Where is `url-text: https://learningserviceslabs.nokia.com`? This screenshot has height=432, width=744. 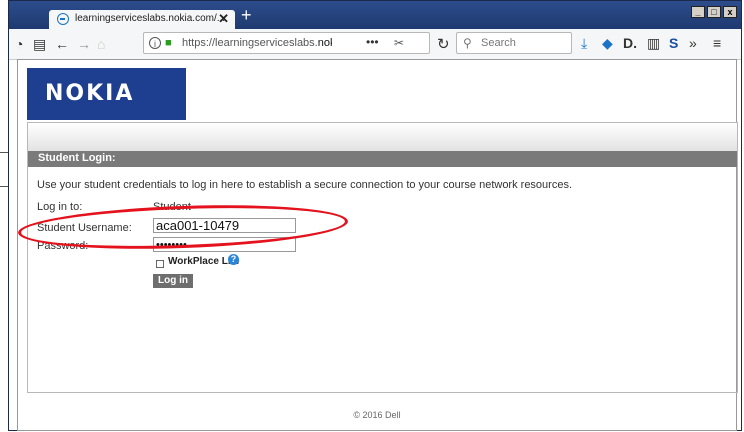 url-text: https://learningserviceslabs.nokia.com is located at coordinates (257, 43).